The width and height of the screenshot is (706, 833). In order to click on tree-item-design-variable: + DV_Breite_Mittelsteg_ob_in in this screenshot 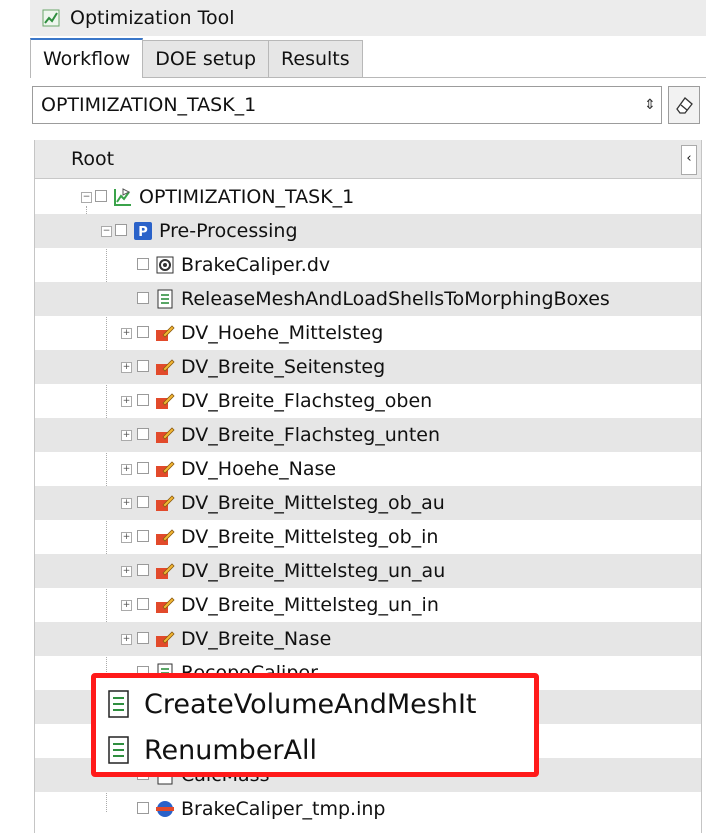, I will do `click(368, 537)`.